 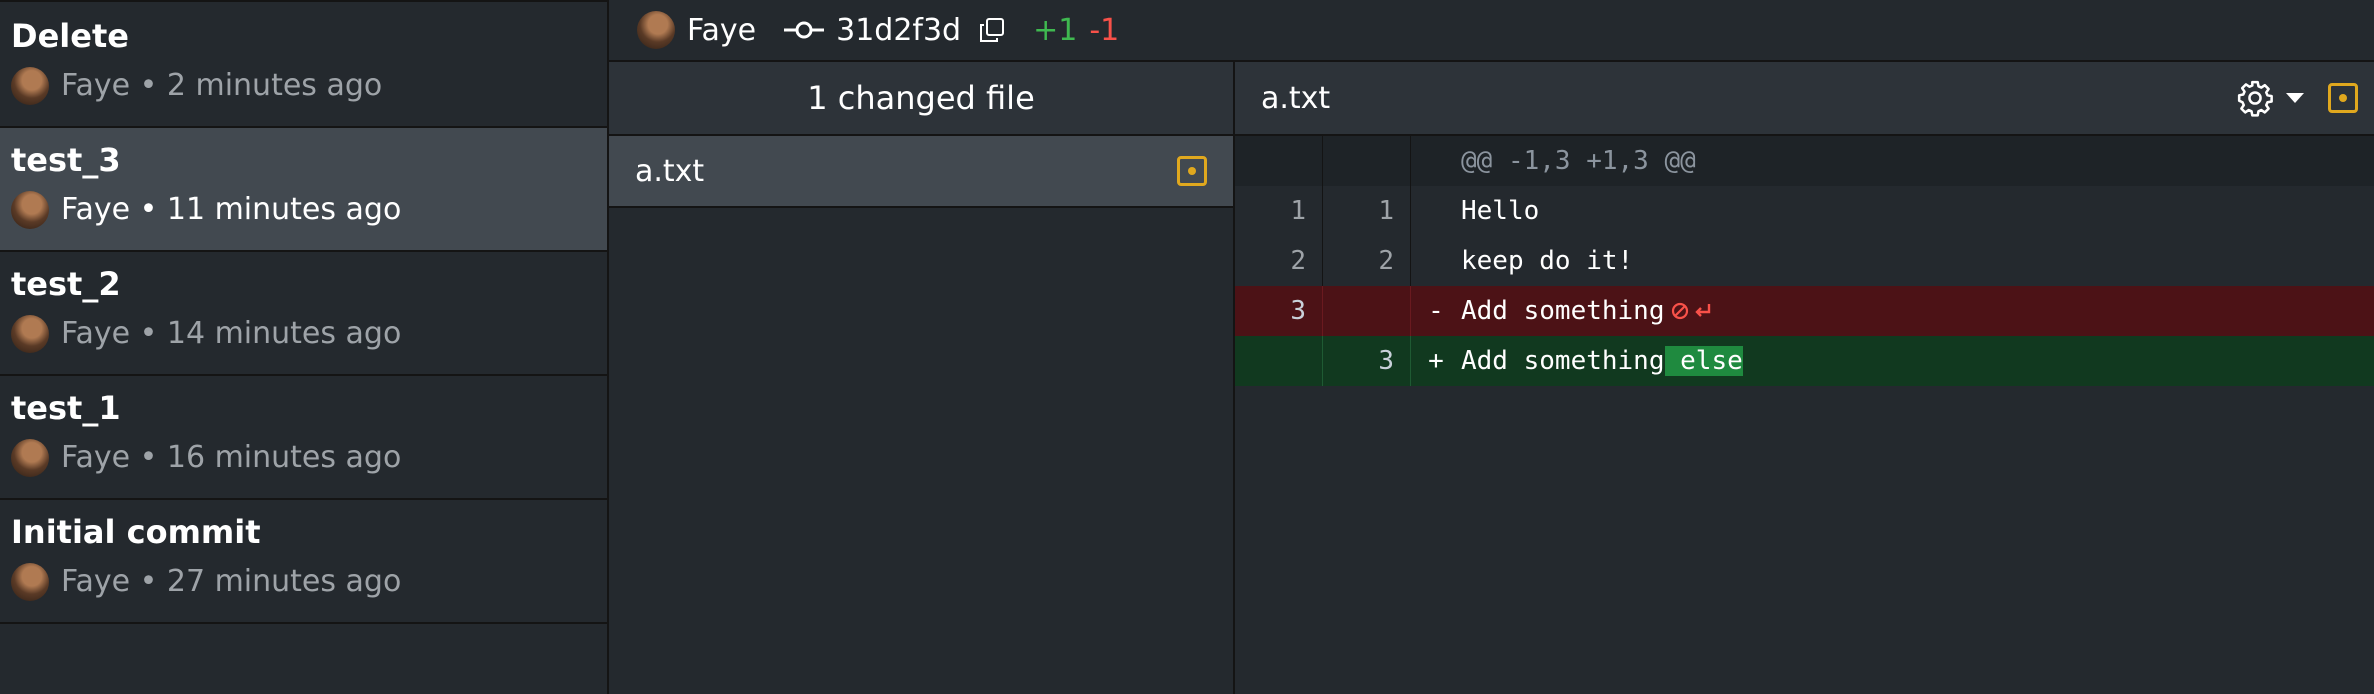 What do you see at coordinates (1367, 261) in the screenshot?
I see `new-line-number: 2` at bounding box center [1367, 261].